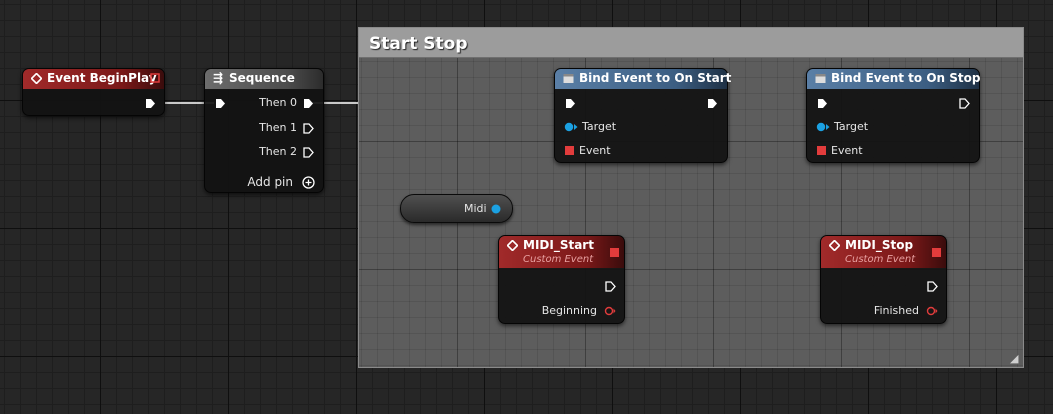 Image resolution: width=1053 pixels, height=414 pixels. Describe the element at coordinates (102, 78) in the screenshot. I see `node-title: Event BeginPlay` at that location.